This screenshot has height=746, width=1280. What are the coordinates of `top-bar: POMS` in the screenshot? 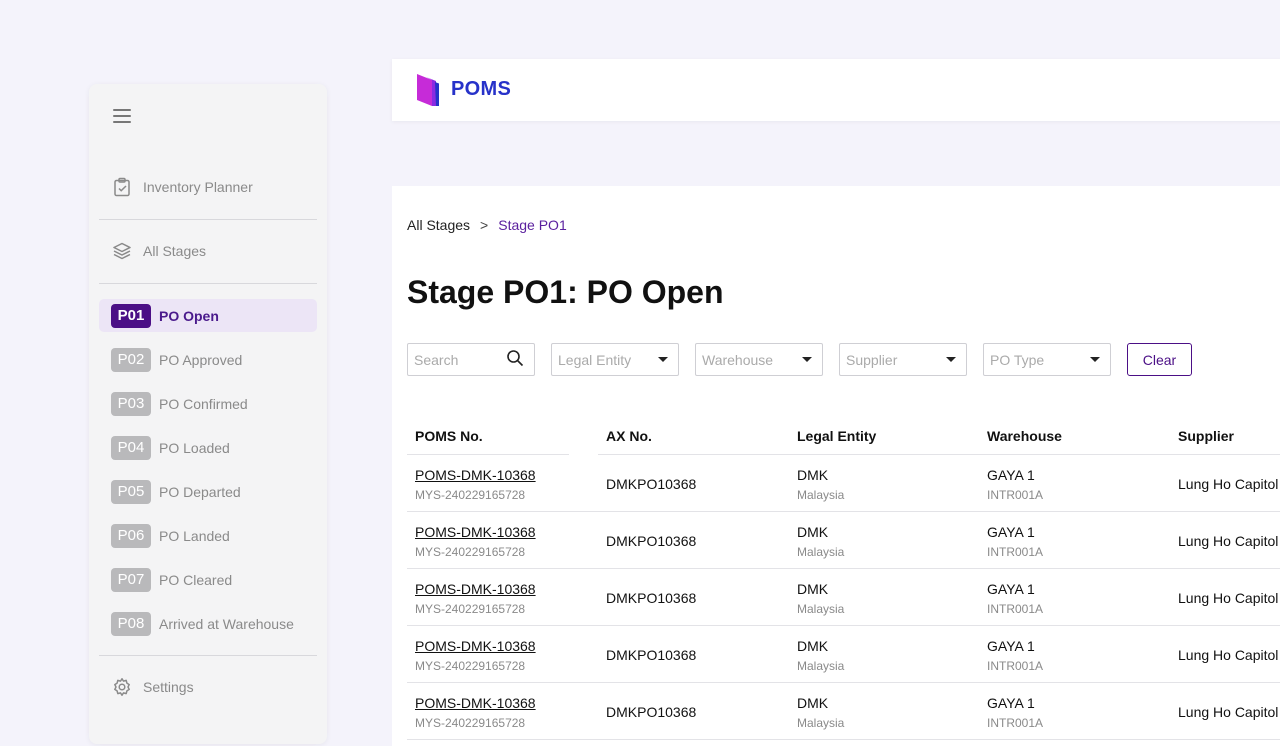 It's located at (836, 90).